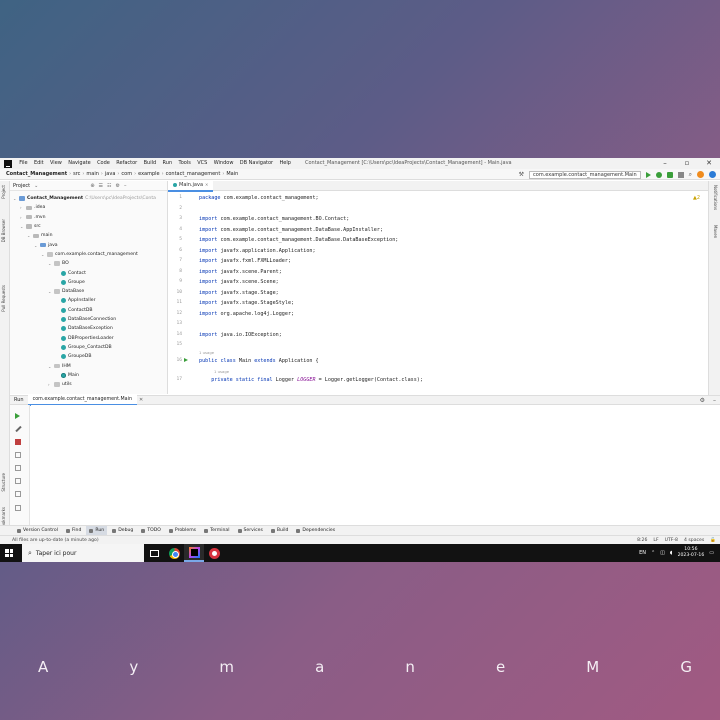 The height and width of the screenshot is (720, 720). I want to click on menu-file: File, so click(23, 163).